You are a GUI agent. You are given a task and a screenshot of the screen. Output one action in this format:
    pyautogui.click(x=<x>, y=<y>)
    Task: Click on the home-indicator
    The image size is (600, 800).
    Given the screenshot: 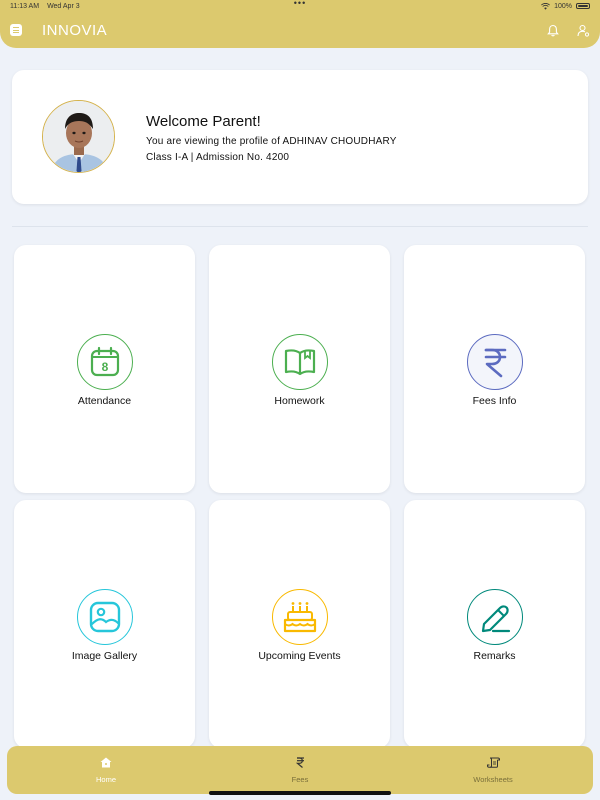 What is the action you would take?
    pyautogui.click(x=300, y=793)
    